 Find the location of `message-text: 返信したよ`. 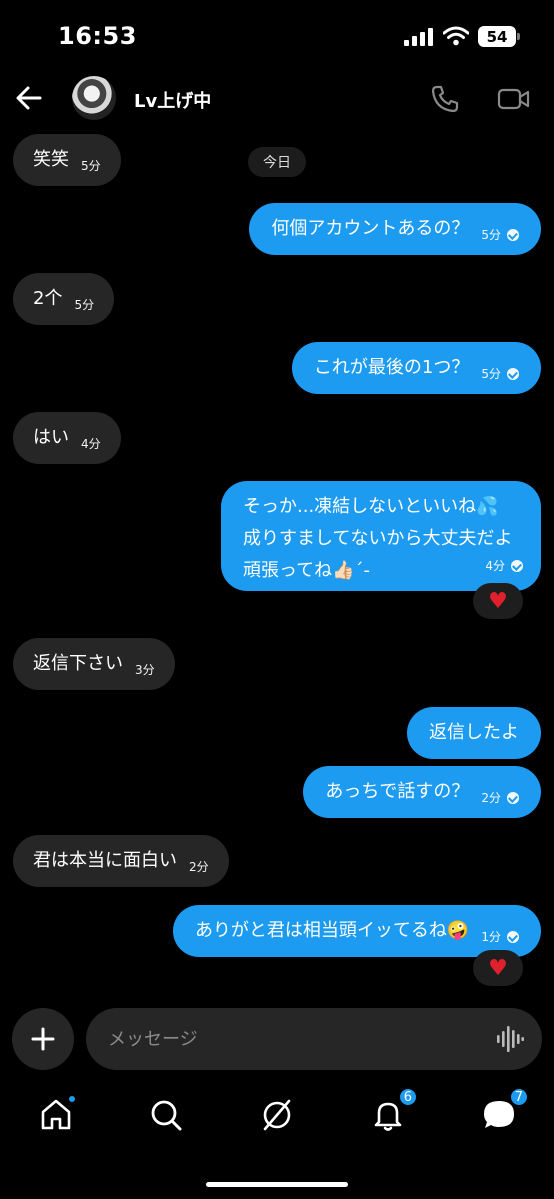

message-text: 返信したよ is located at coordinates (474, 732).